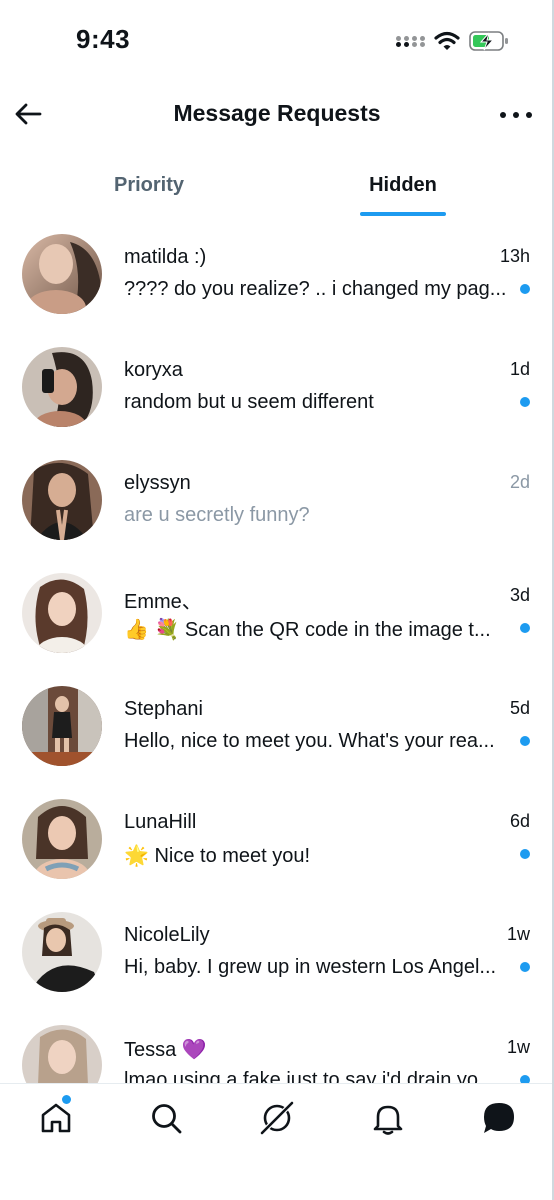 The height and width of the screenshot is (1200, 554). I want to click on notifications-tab, so click(388, 1118).